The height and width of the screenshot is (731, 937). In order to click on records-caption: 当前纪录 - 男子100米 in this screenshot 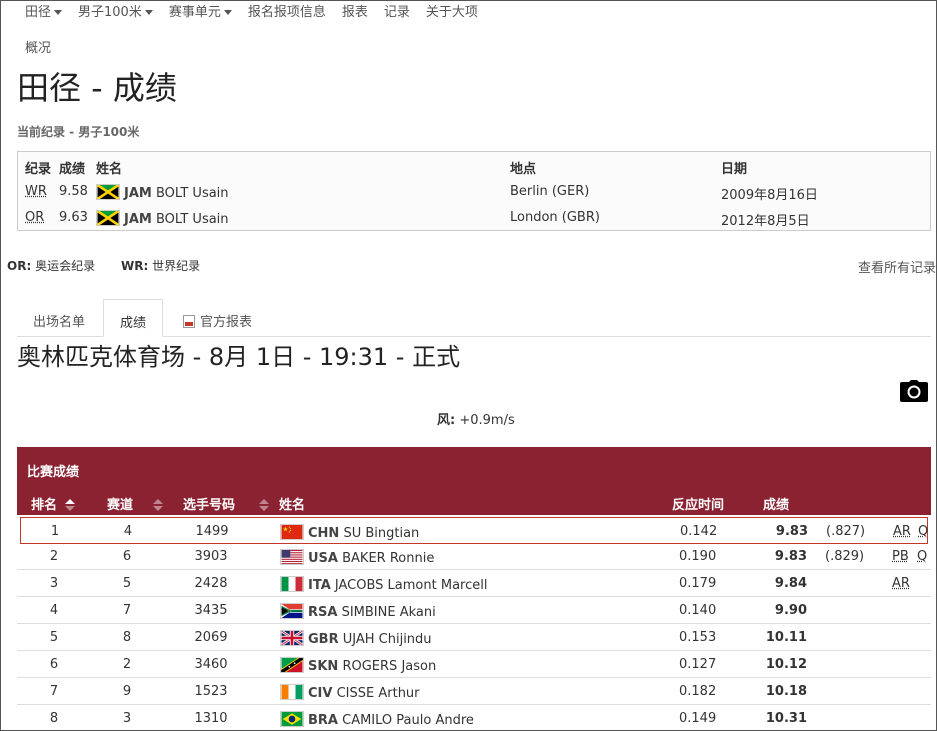, I will do `click(78, 131)`.